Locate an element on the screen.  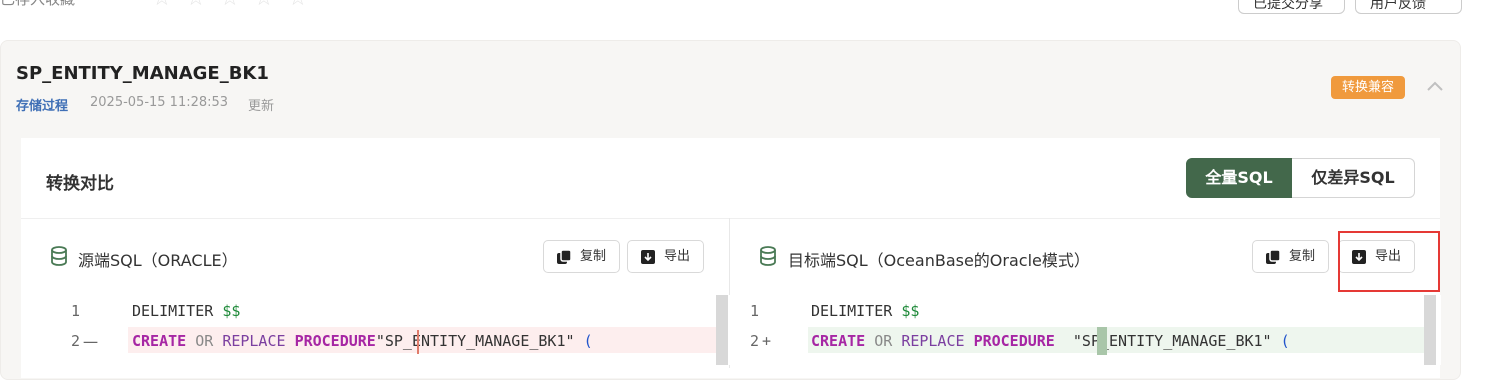
collection-status: 已存入收藏 is located at coordinates (37, 4).